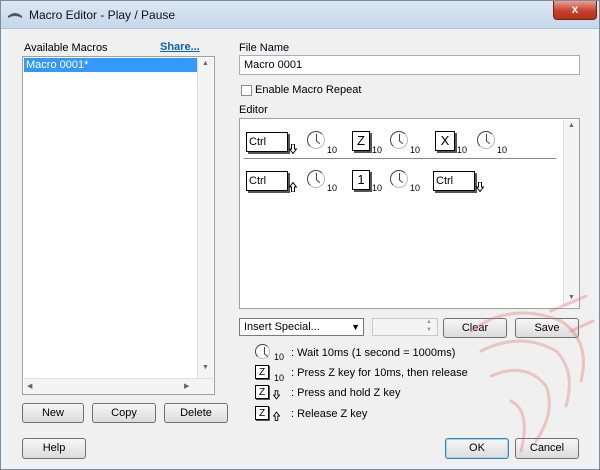 Image resolution: width=600 pixels, height=470 pixels. What do you see at coordinates (355, 327) in the screenshot?
I see `chevron-down-icon: ▼` at bounding box center [355, 327].